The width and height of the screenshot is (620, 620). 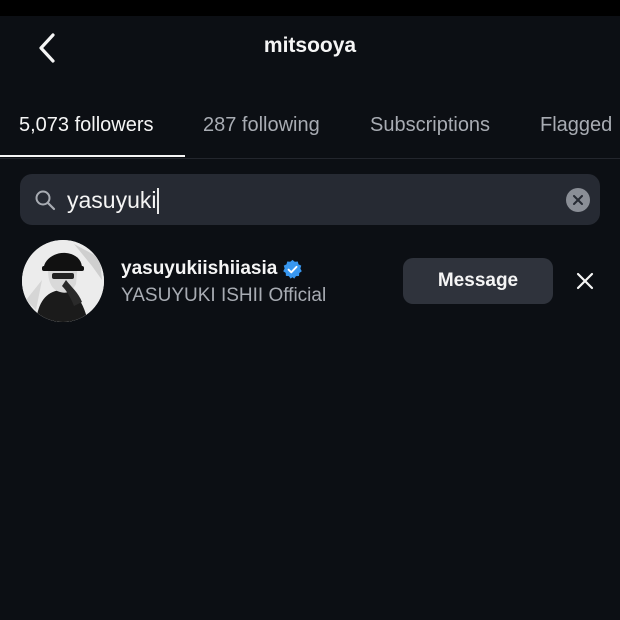 I want to click on search-bar: yasuyuki, so click(x=310, y=199).